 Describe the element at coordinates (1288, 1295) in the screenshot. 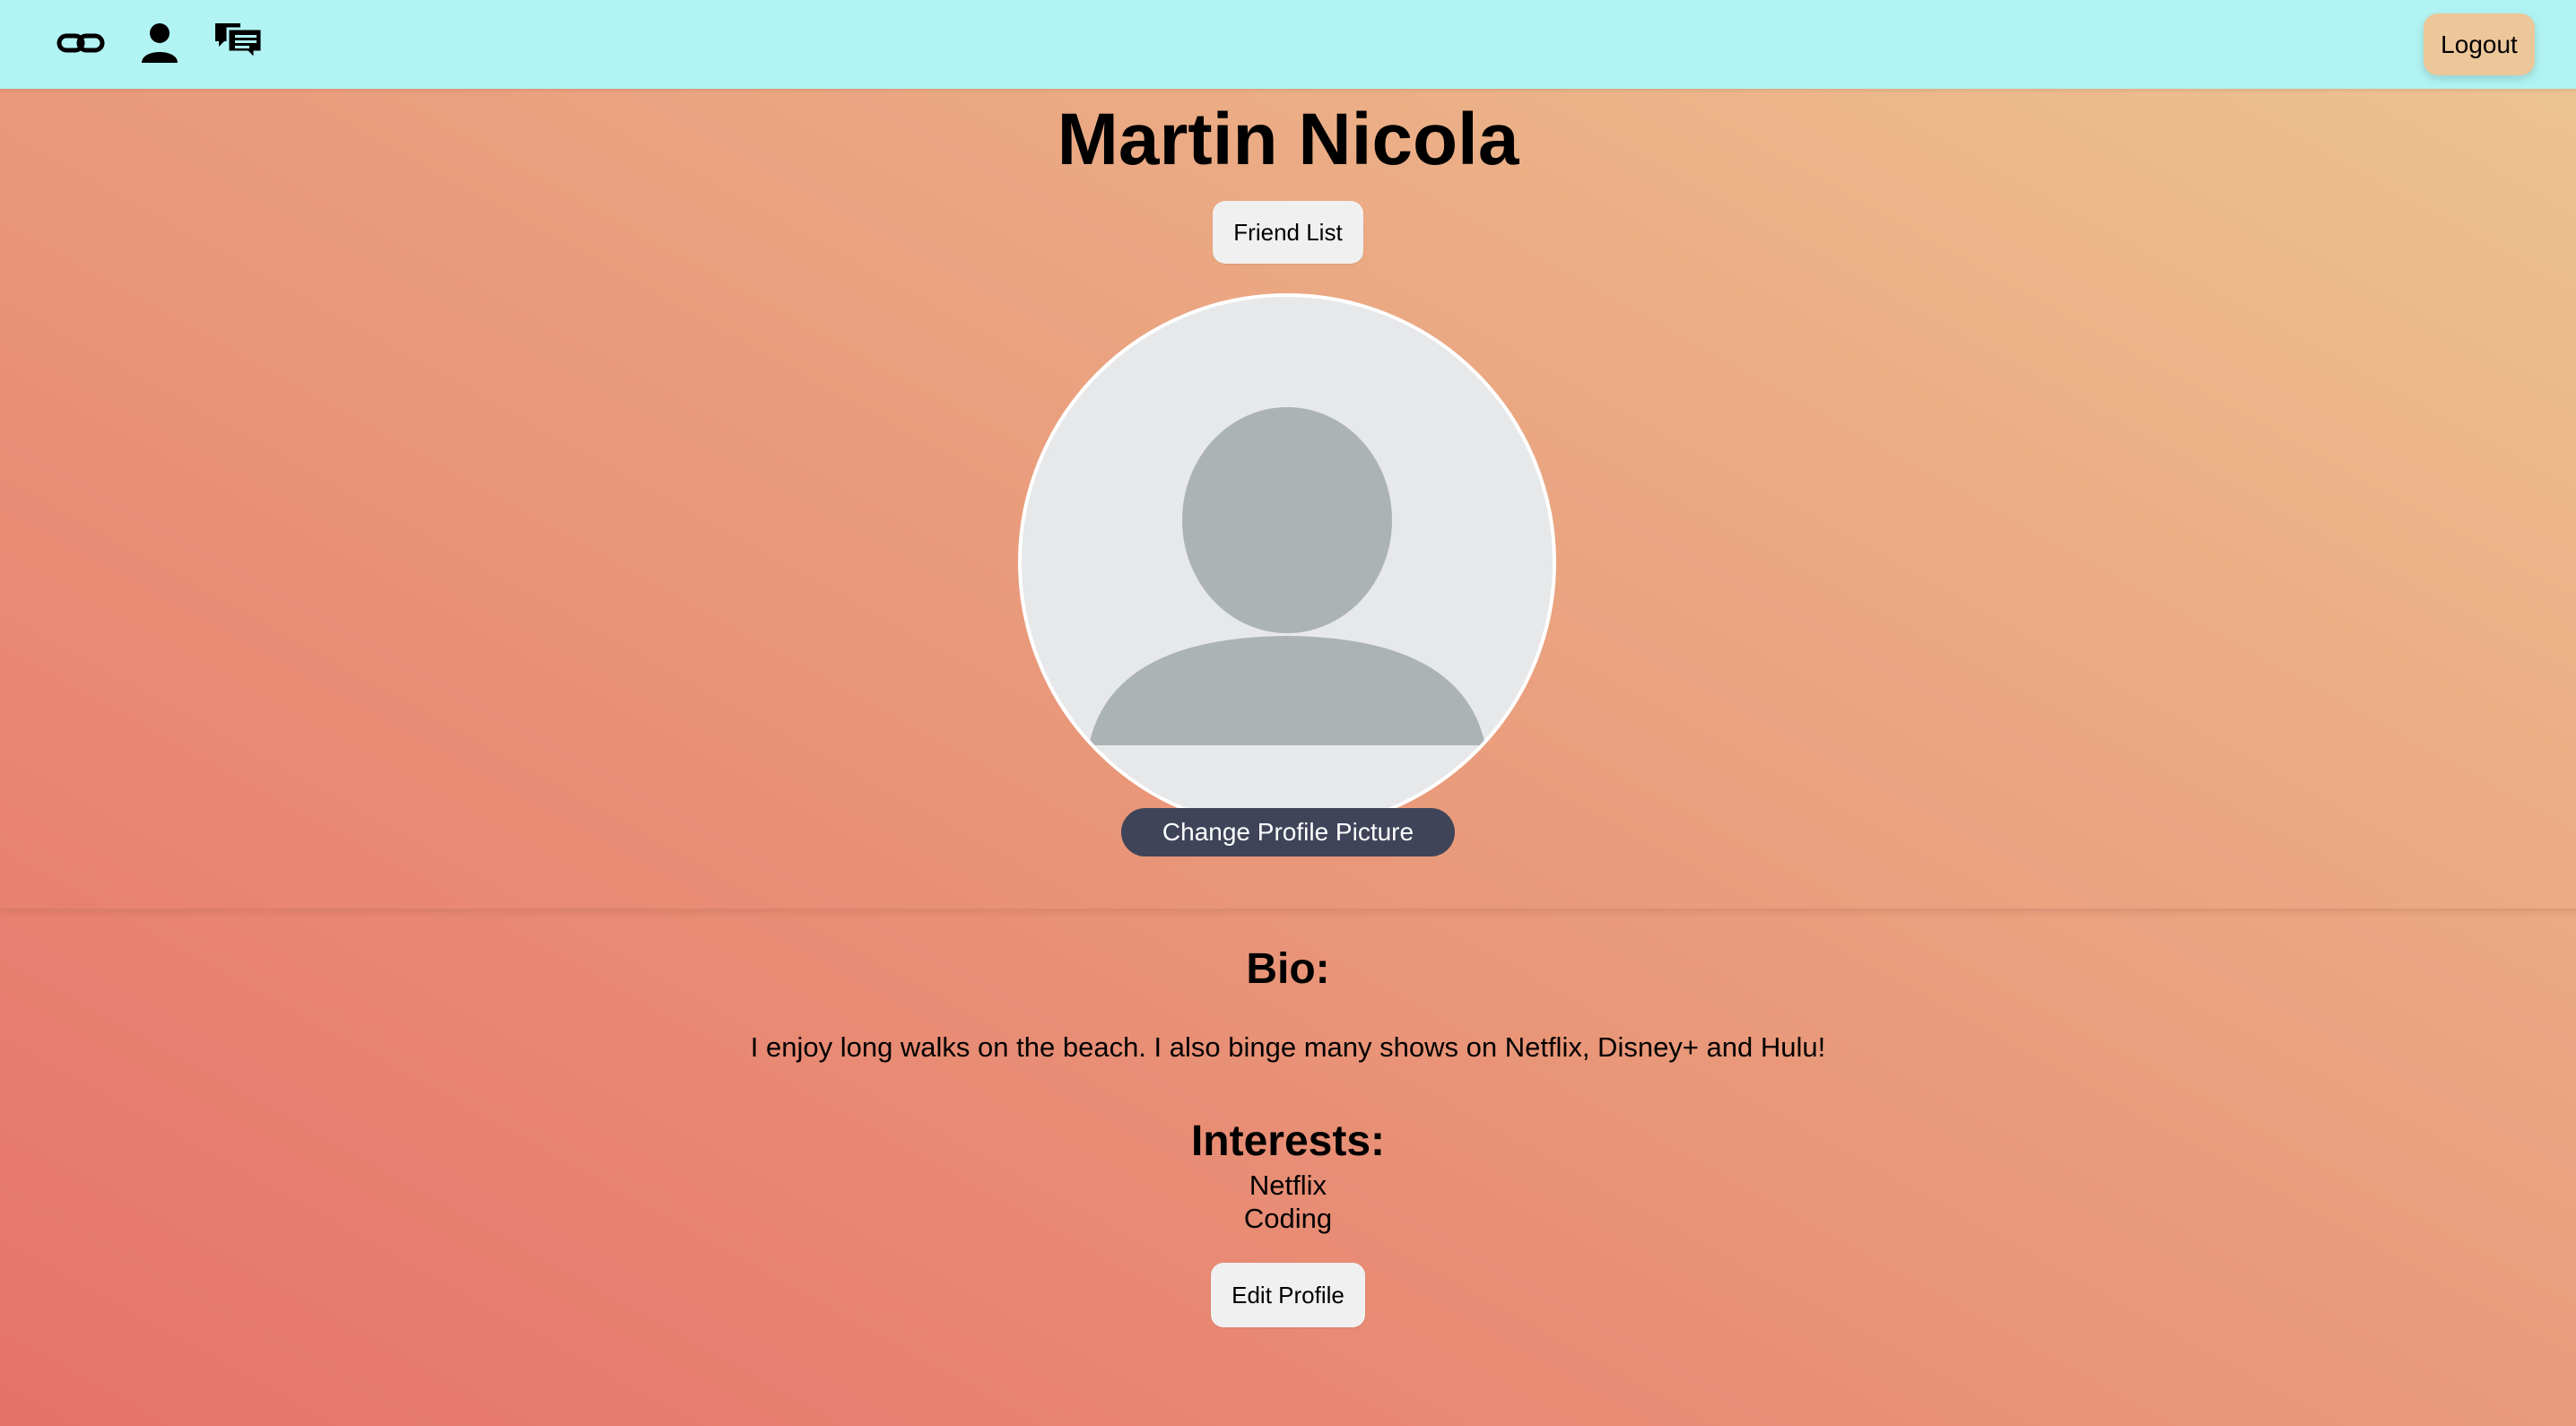

I see `edit-profile-button: Edit Profile` at that location.